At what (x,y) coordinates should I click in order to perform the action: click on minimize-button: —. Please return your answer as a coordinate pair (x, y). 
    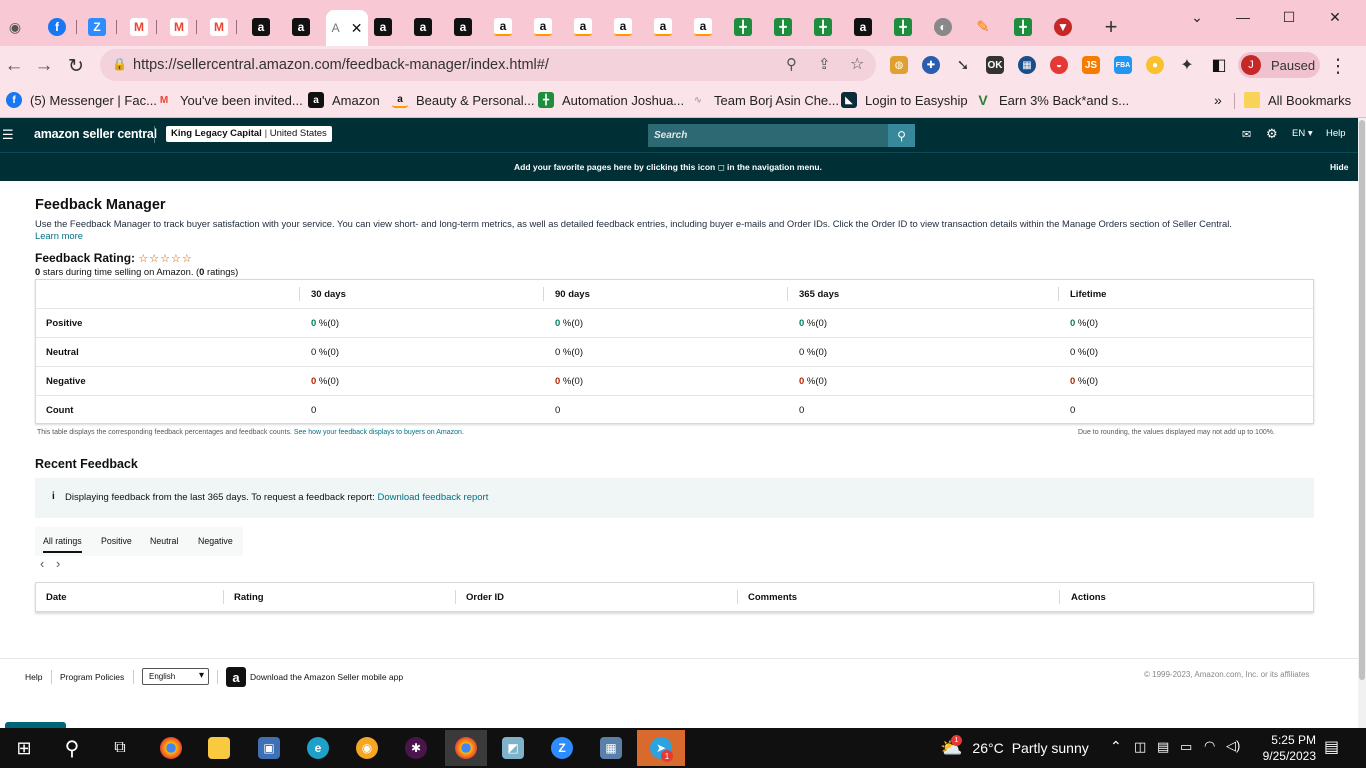
    Looking at the image, I should click on (1243, 17).